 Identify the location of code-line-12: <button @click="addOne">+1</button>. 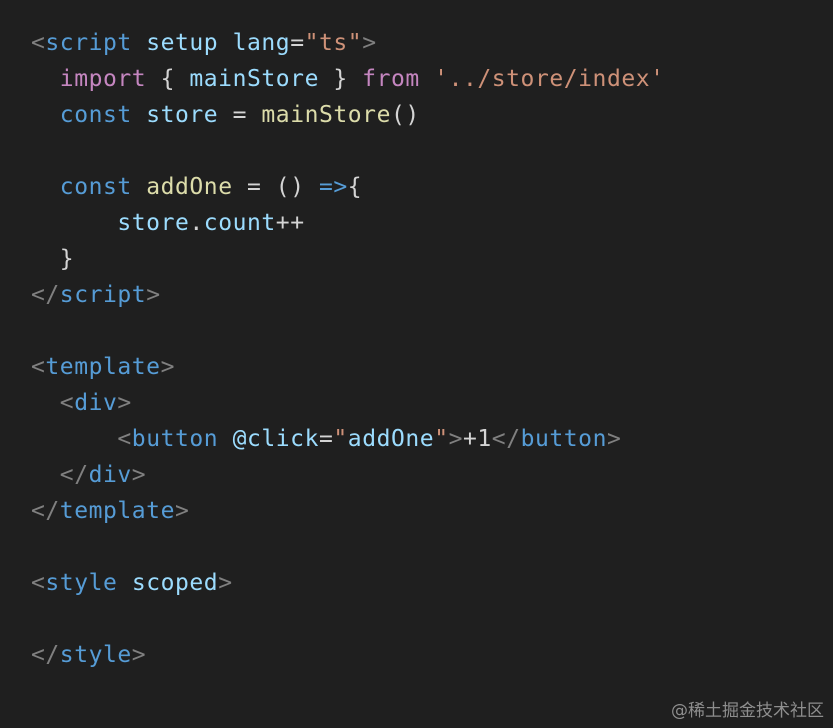
(326, 439).